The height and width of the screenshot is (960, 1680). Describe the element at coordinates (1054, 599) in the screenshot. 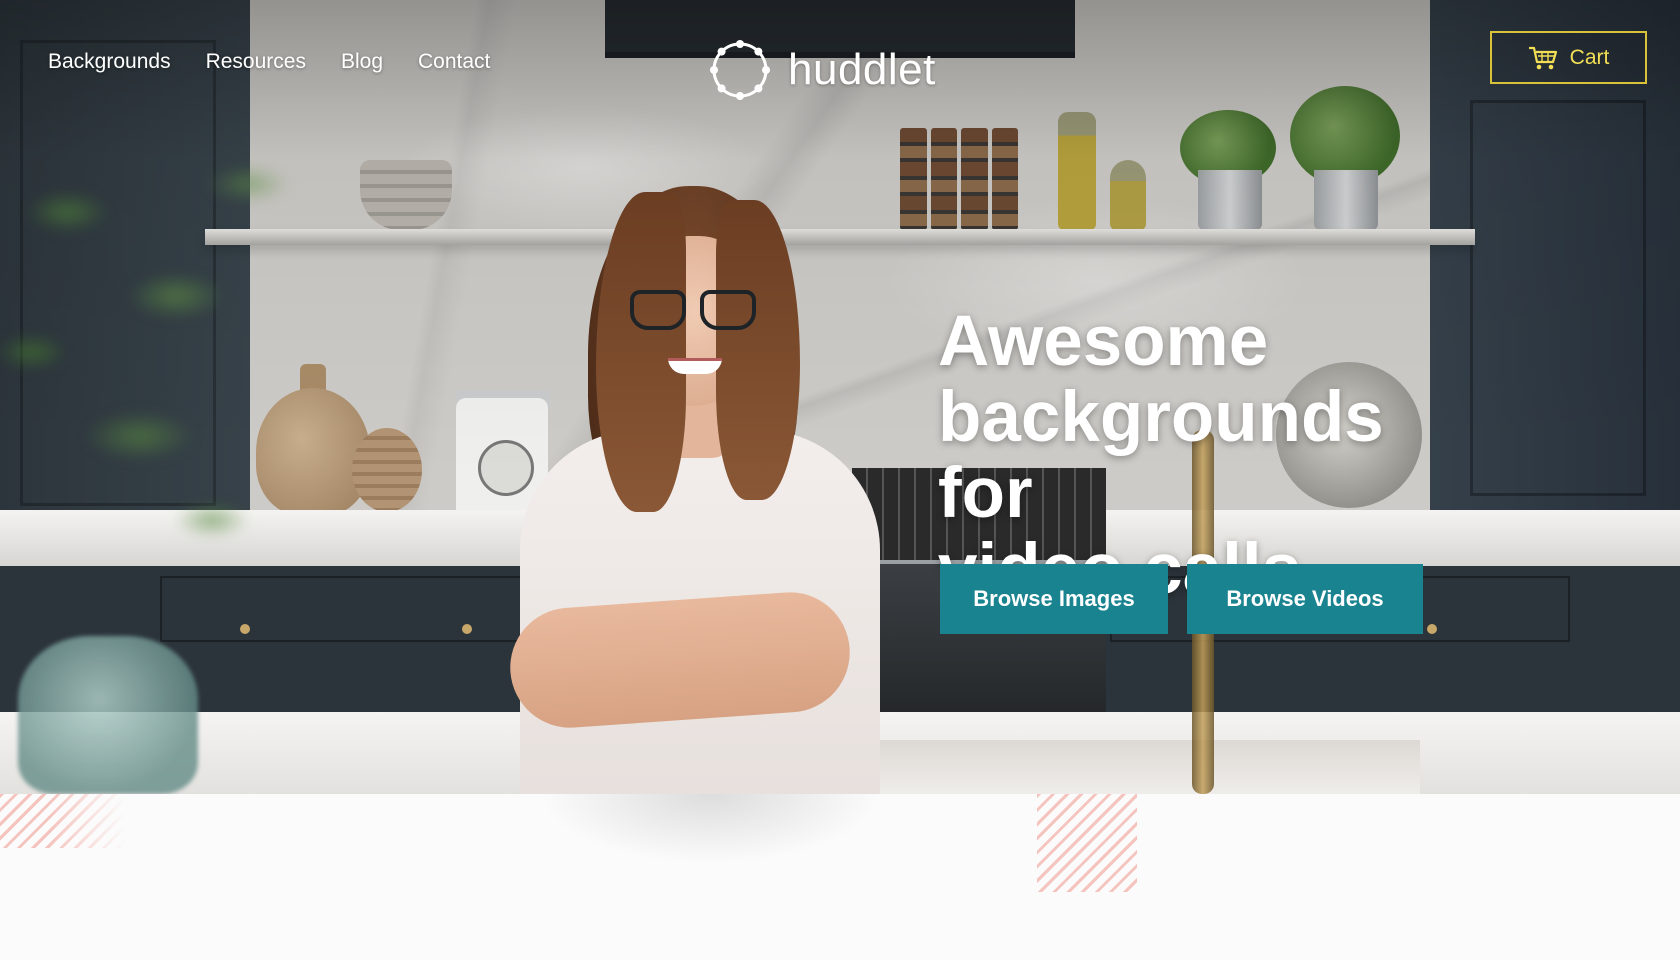

I see `browse-images-button: Browse Images` at that location.